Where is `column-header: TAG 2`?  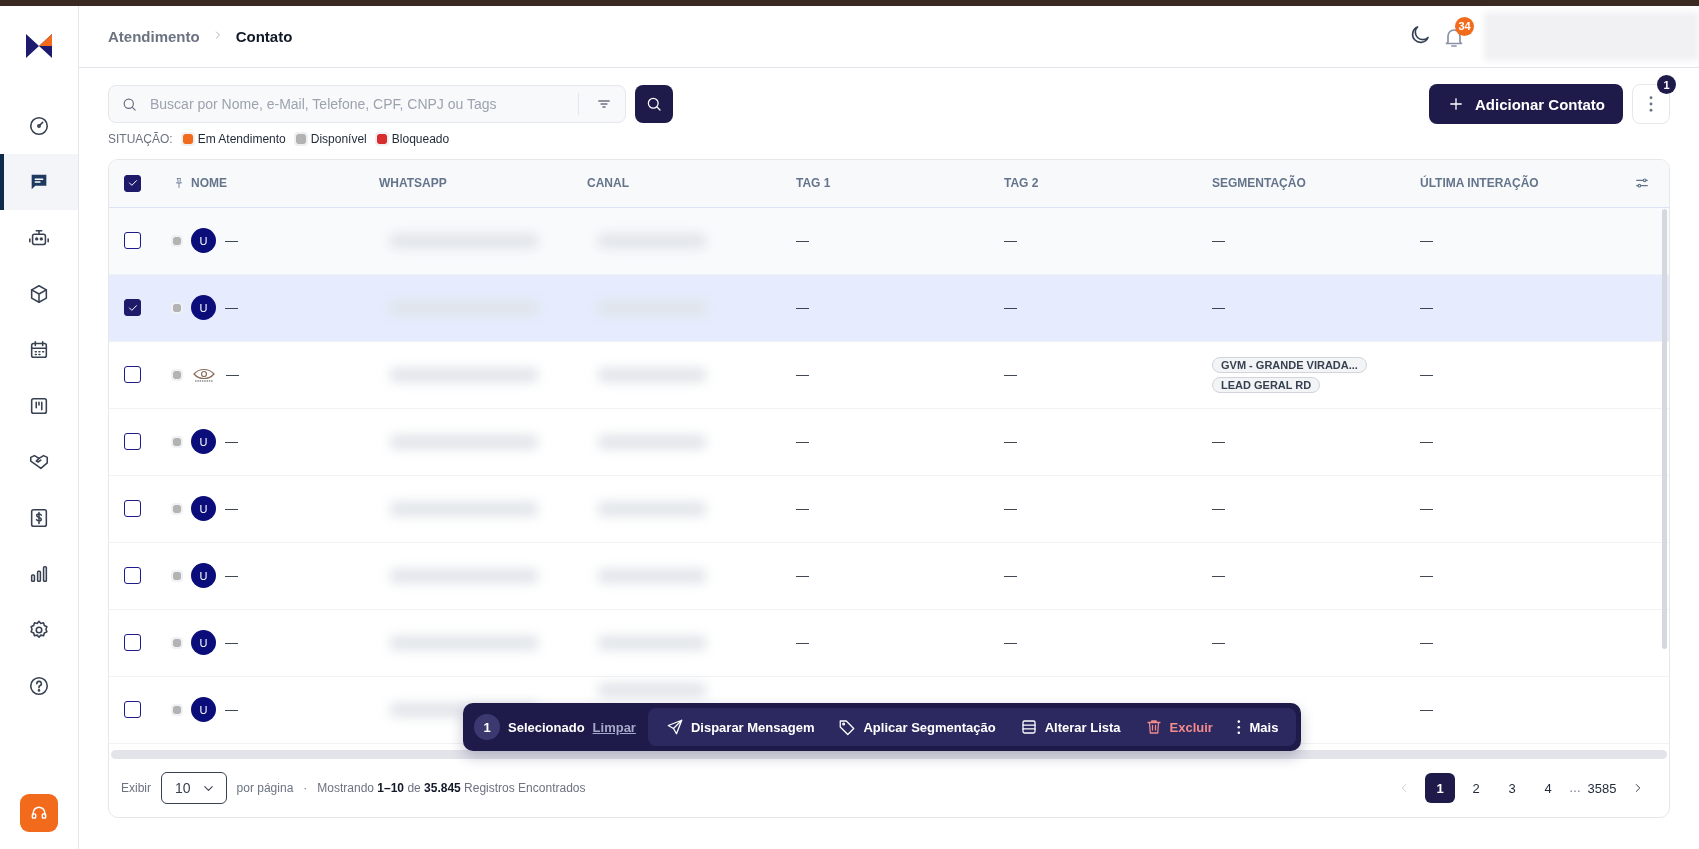 column-header: TAG 2 is located at coordinates (1021, 183).